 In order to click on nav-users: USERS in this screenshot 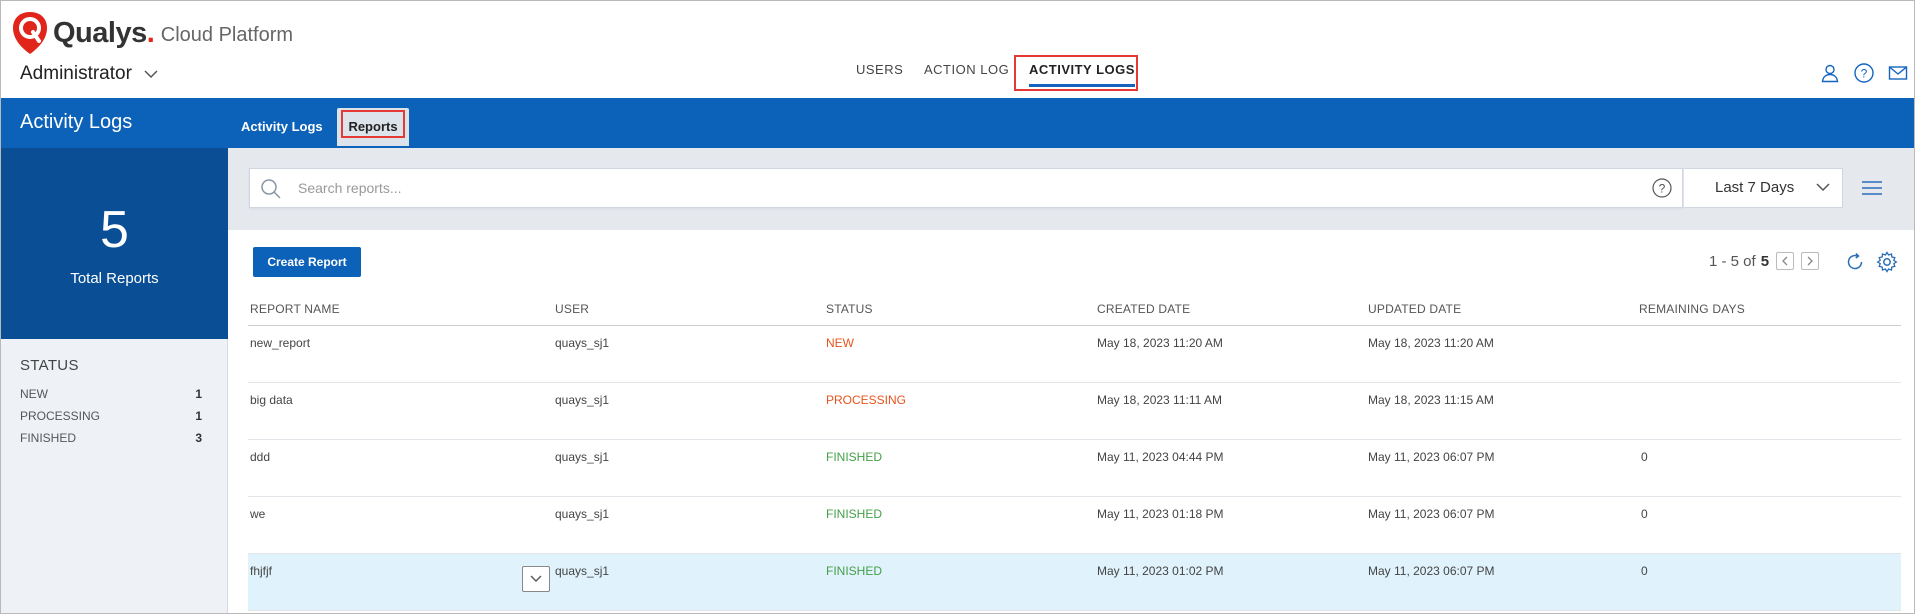, I will do `click(879, 72)`.